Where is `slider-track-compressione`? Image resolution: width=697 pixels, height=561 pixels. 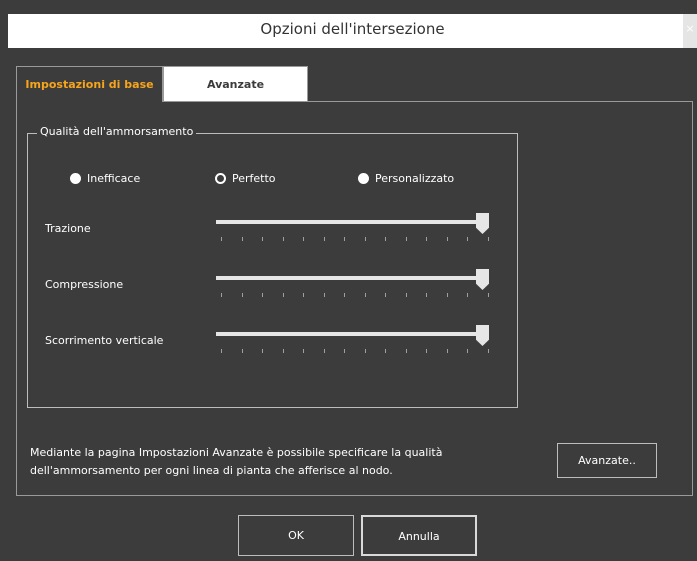 slider-track-compressione is located at coordinates (352, 278).